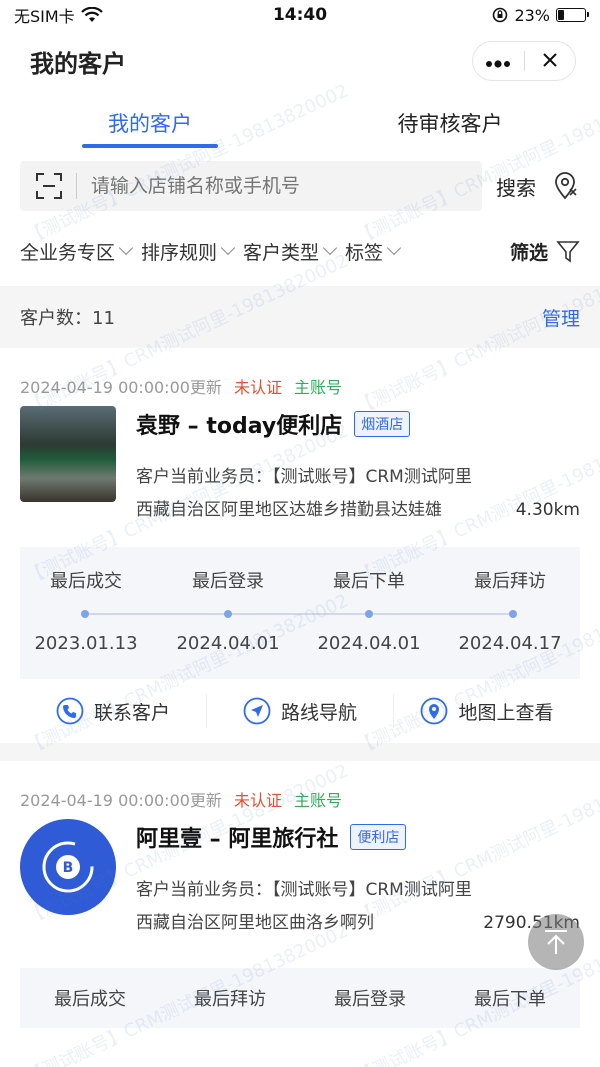  What do you see at coordinates (150, 124) in the screenshot?
I see `tab-my-customers: 我的客户` at bounding box center [150, 124].